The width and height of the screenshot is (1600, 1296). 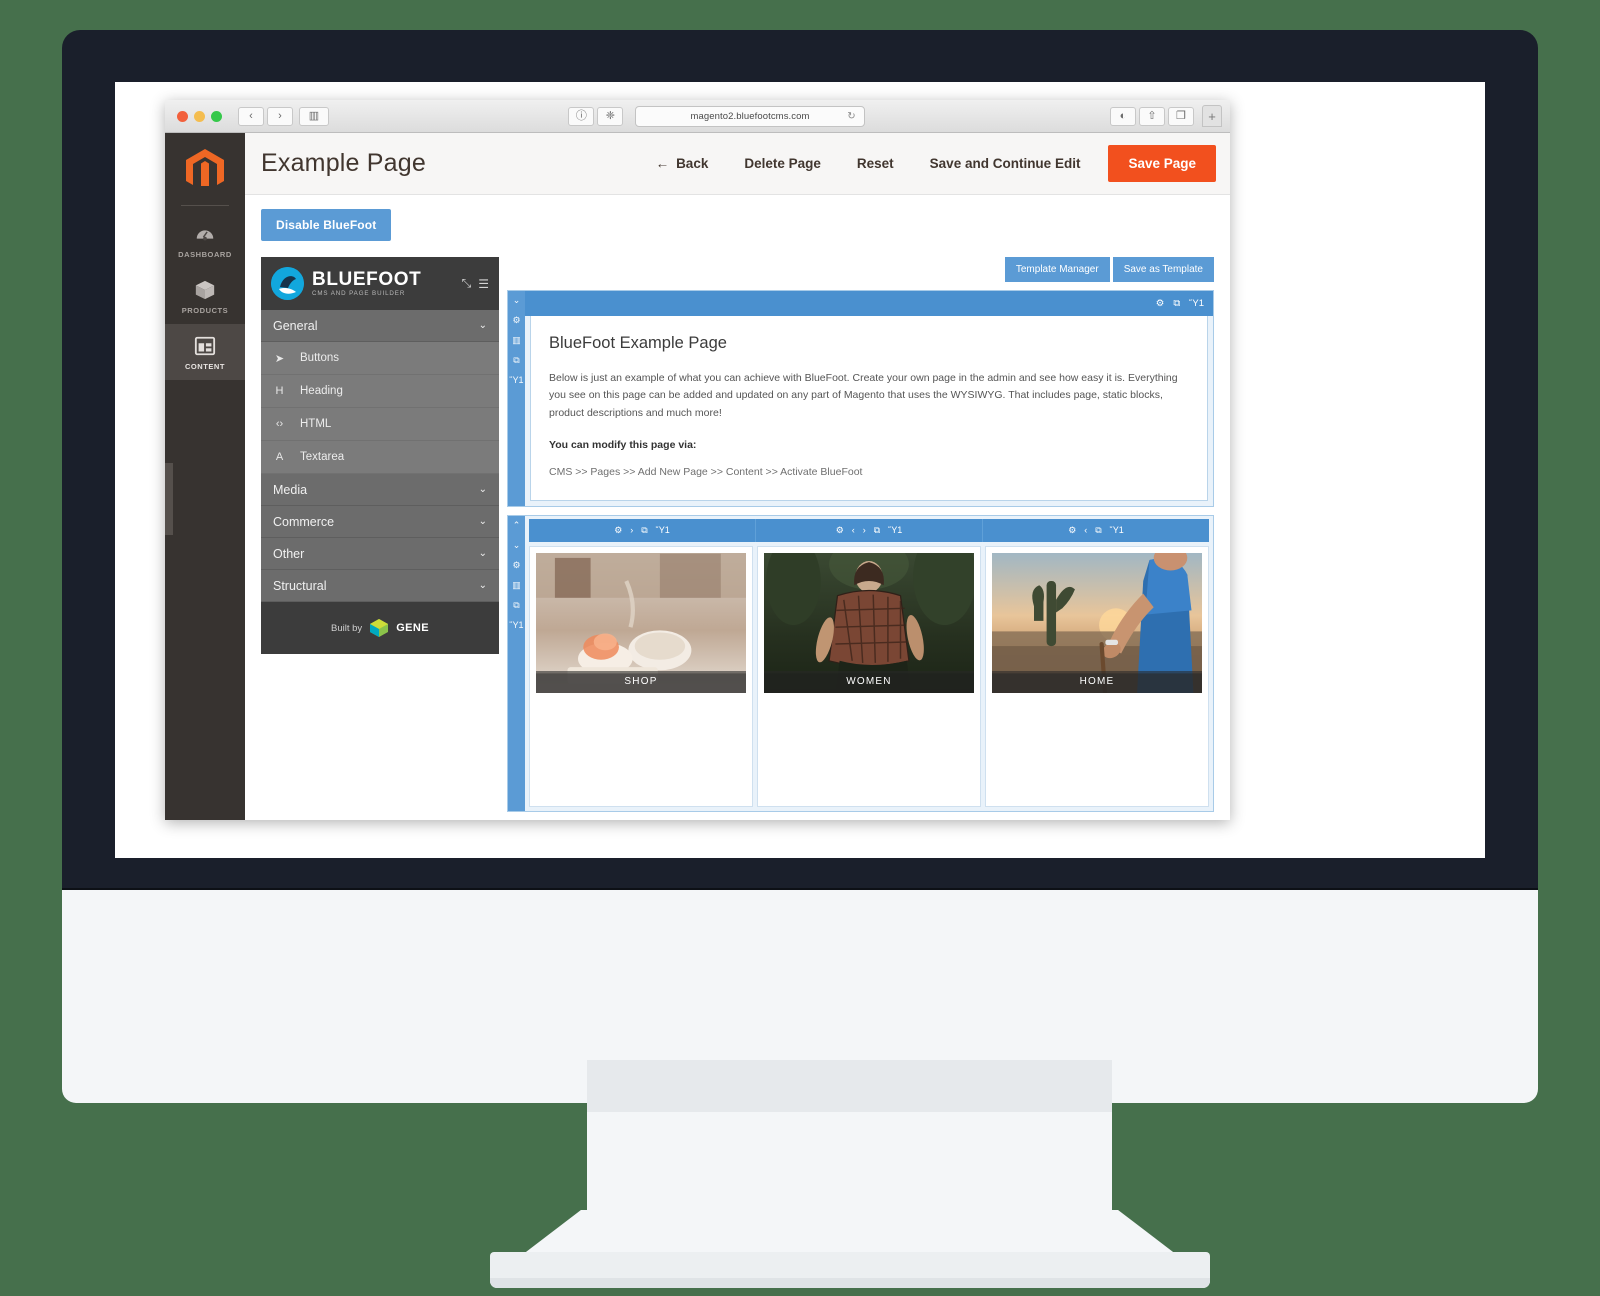 What do you see at coordinates (1163, 269) in the screenshot?
I see `save-as-template-button: Save as Template` at bounding box center [1163, 269].